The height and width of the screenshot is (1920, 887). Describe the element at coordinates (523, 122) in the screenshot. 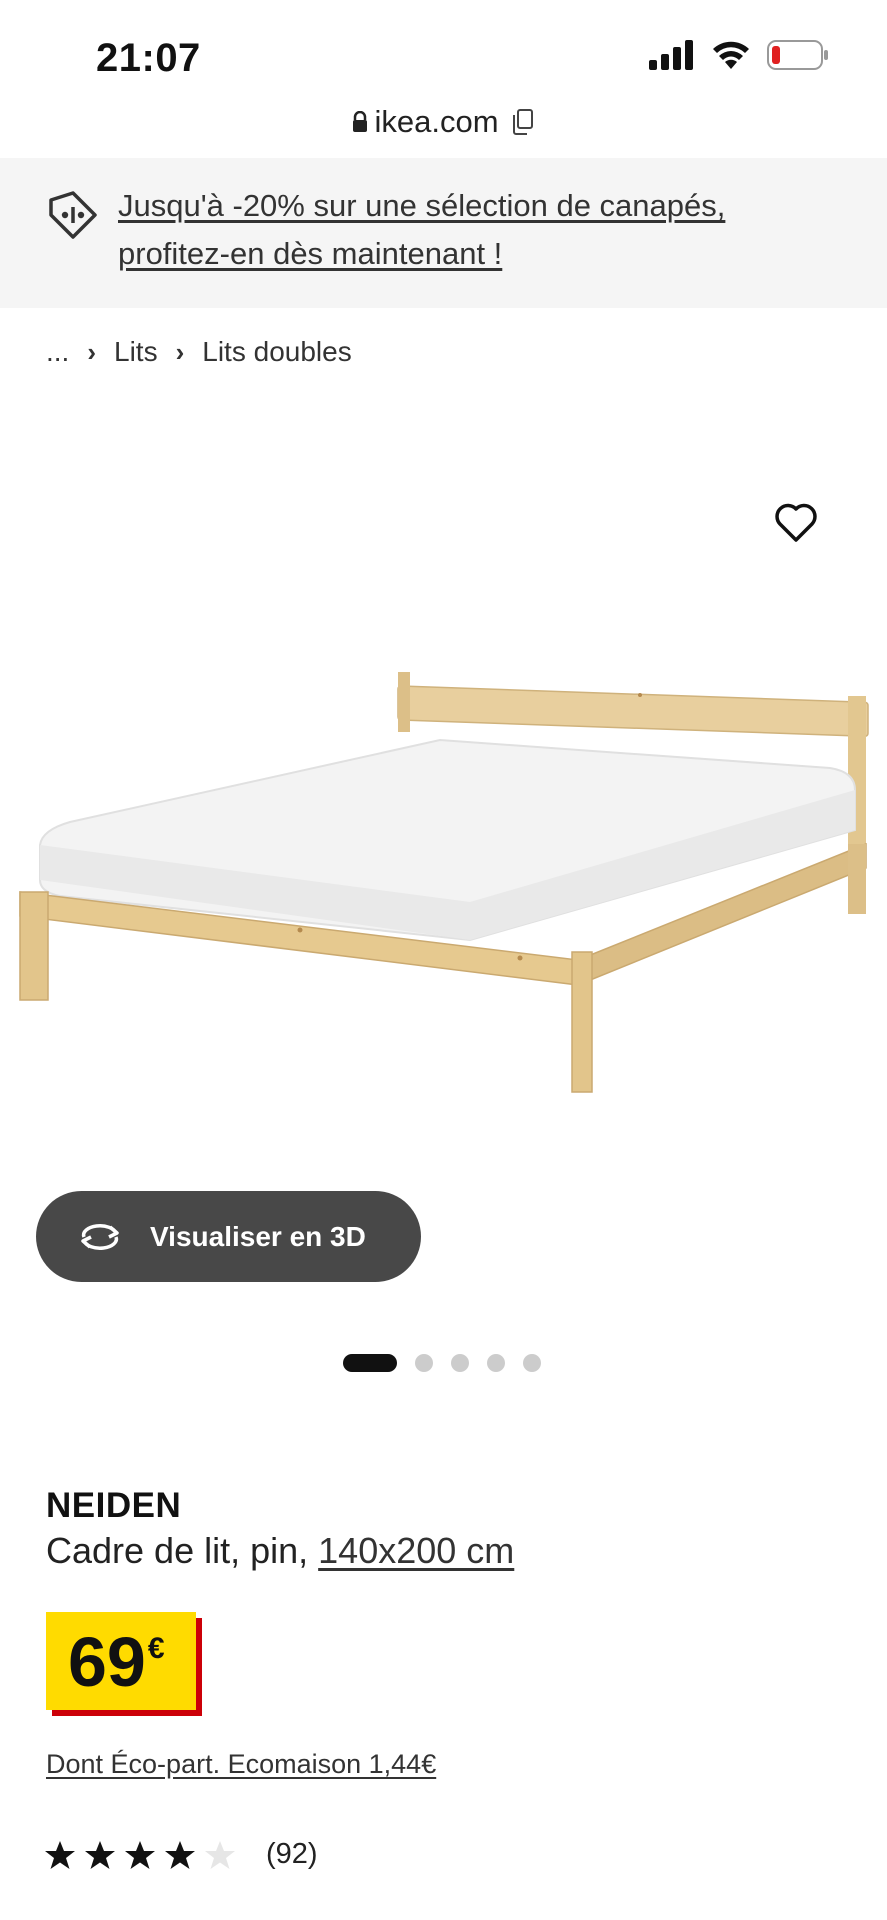

I see `copy-icon` at that location.